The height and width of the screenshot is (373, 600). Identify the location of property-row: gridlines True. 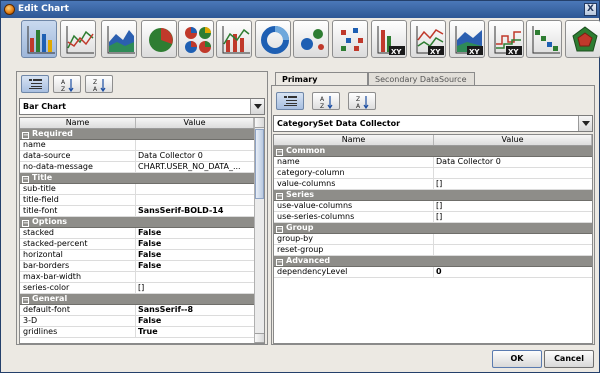
(142, 332).